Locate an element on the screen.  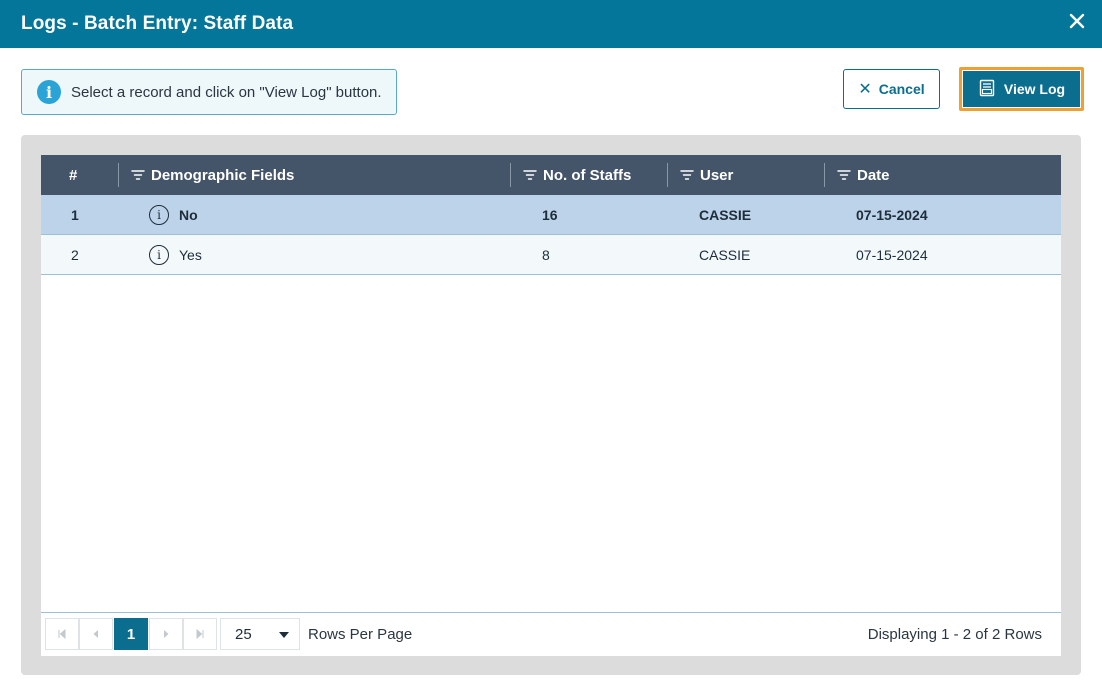
close-icon: ✕ is located at coordinates (865, 89).